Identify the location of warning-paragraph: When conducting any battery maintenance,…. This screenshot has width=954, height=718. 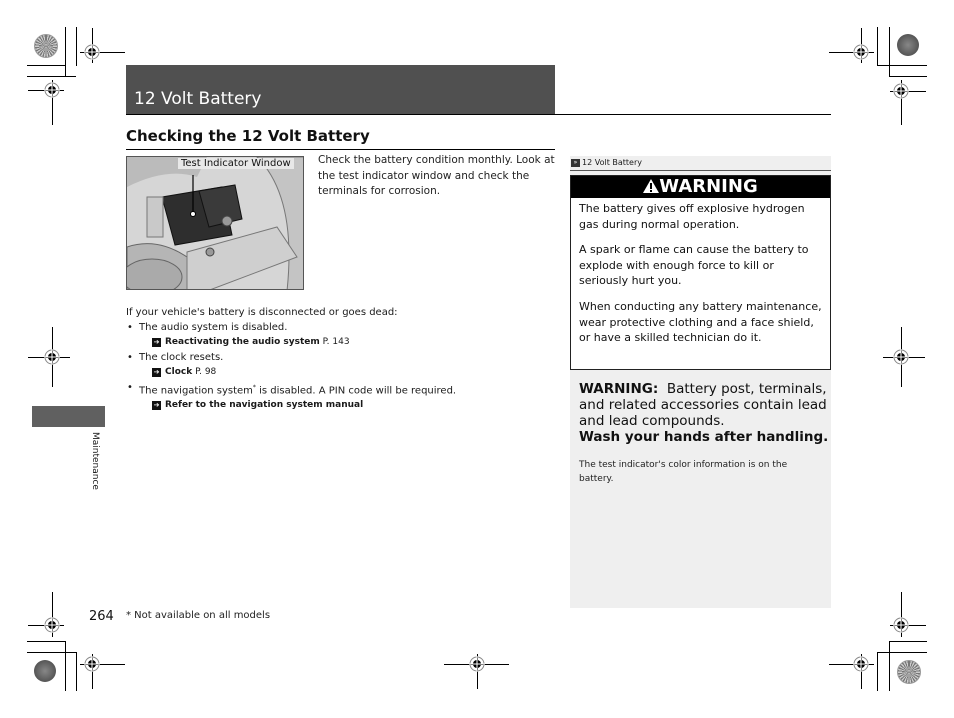
(700, 322).